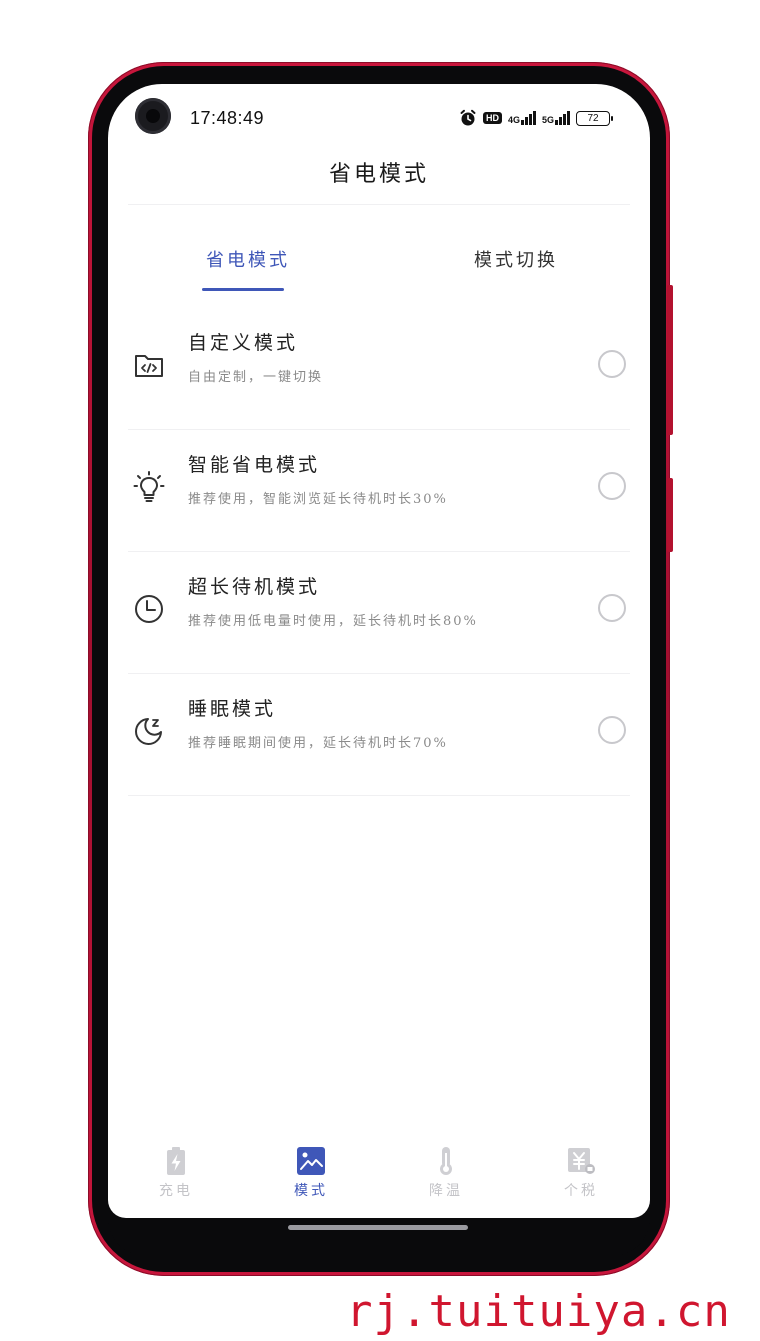 This screenshot has width=760, height=1341. Describe the element at coordinates (149, 365) in the screenshot. I see `code-folder-icon` at that location.